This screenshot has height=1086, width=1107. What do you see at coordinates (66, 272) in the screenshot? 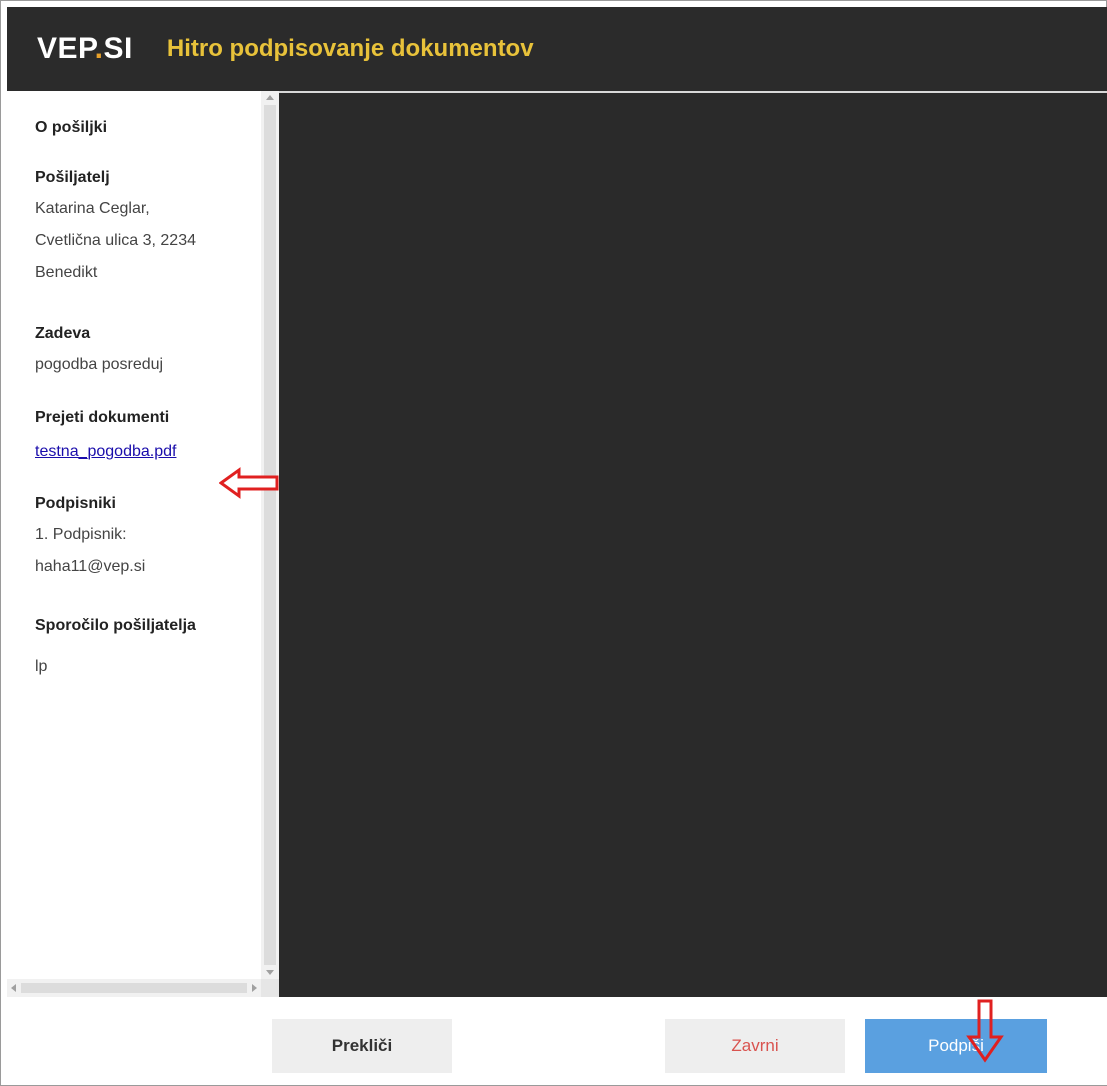
I see `sender-line: Benedikt` at bounding box center [66, 272].